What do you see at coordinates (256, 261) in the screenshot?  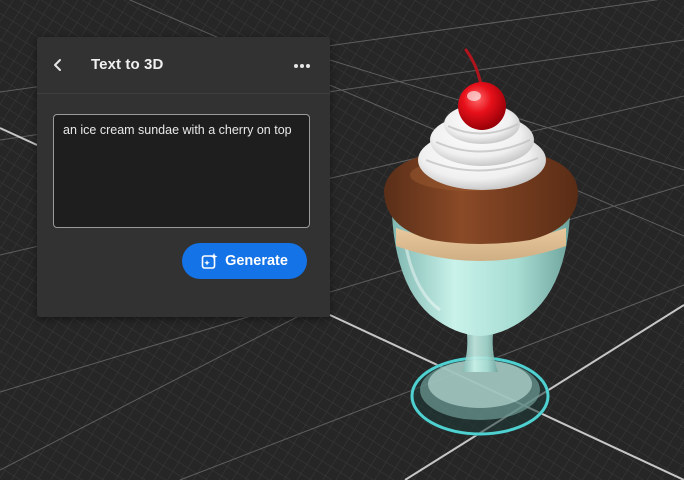 I see `generate-button-label: Generate` at bounding box center [256, 261].